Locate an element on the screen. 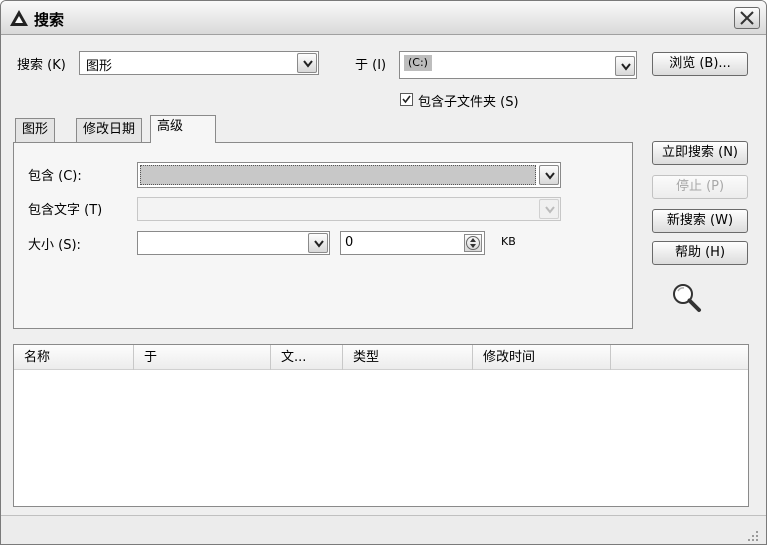  spinner-updown-icon is located at coordinates (473, 243).